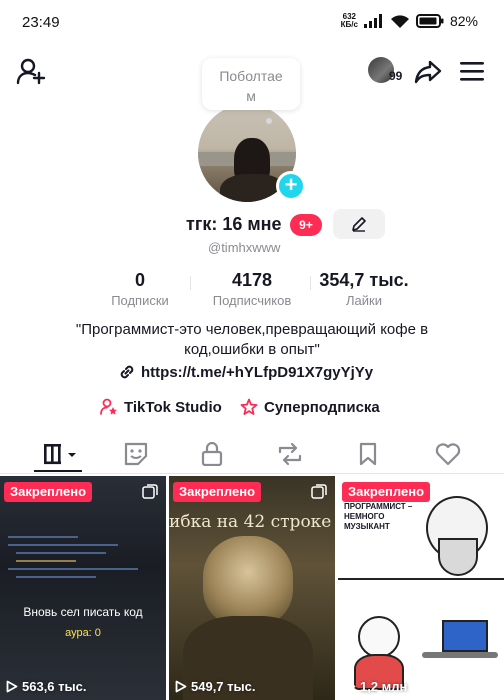  What do you see at coordinates (399, 21) in the screenshot?
I see `wifi-icon` at bounding box center [399, 21].